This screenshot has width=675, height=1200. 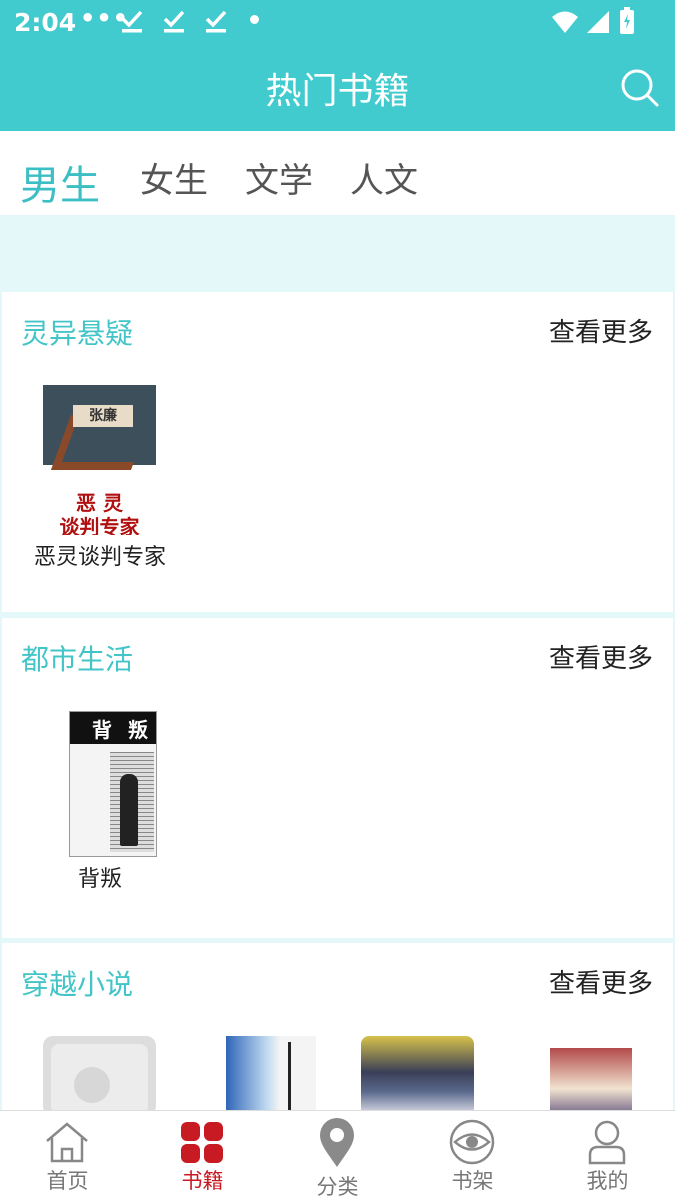 I want to click on bottom-navigation: 首页 书籍 分类 书架 我的, so click(x=337, y=1155).